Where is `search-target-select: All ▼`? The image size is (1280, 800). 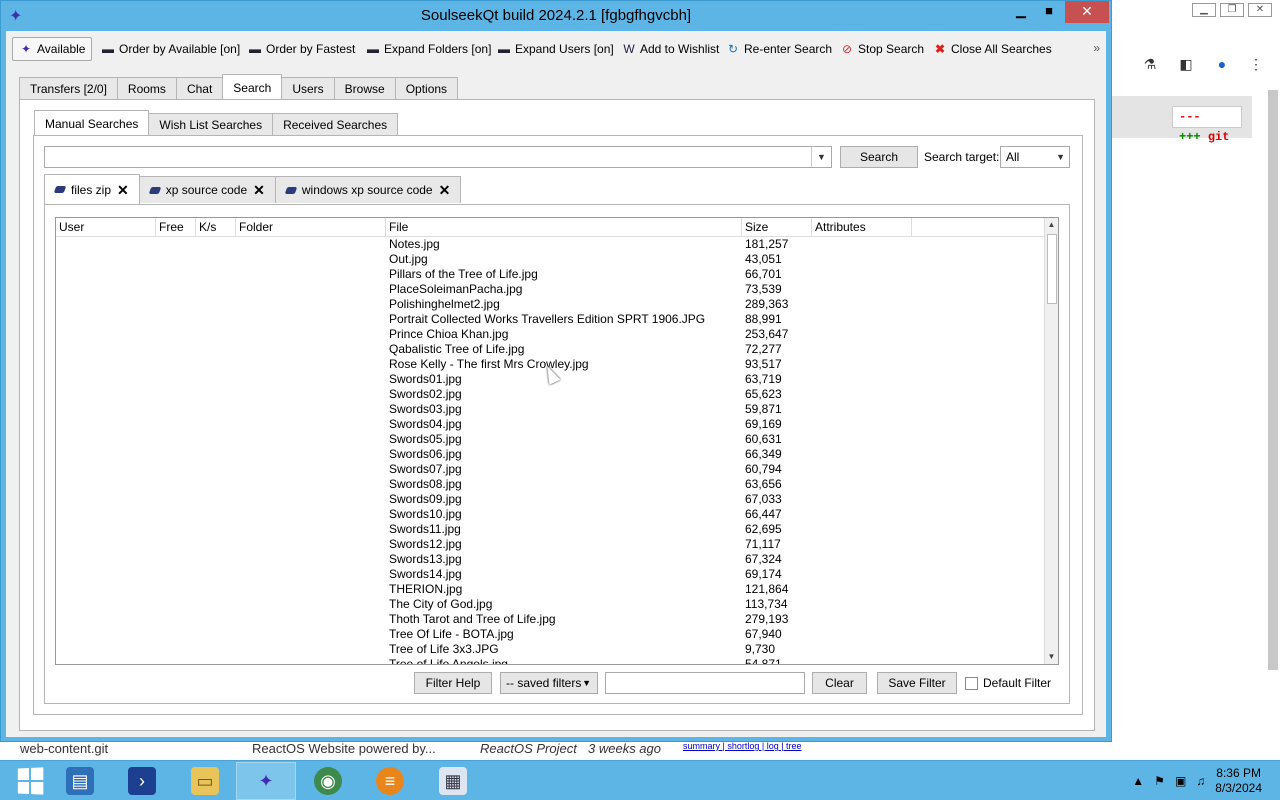 search-target-select: All ▼ is located at coordinates (1035, 157).